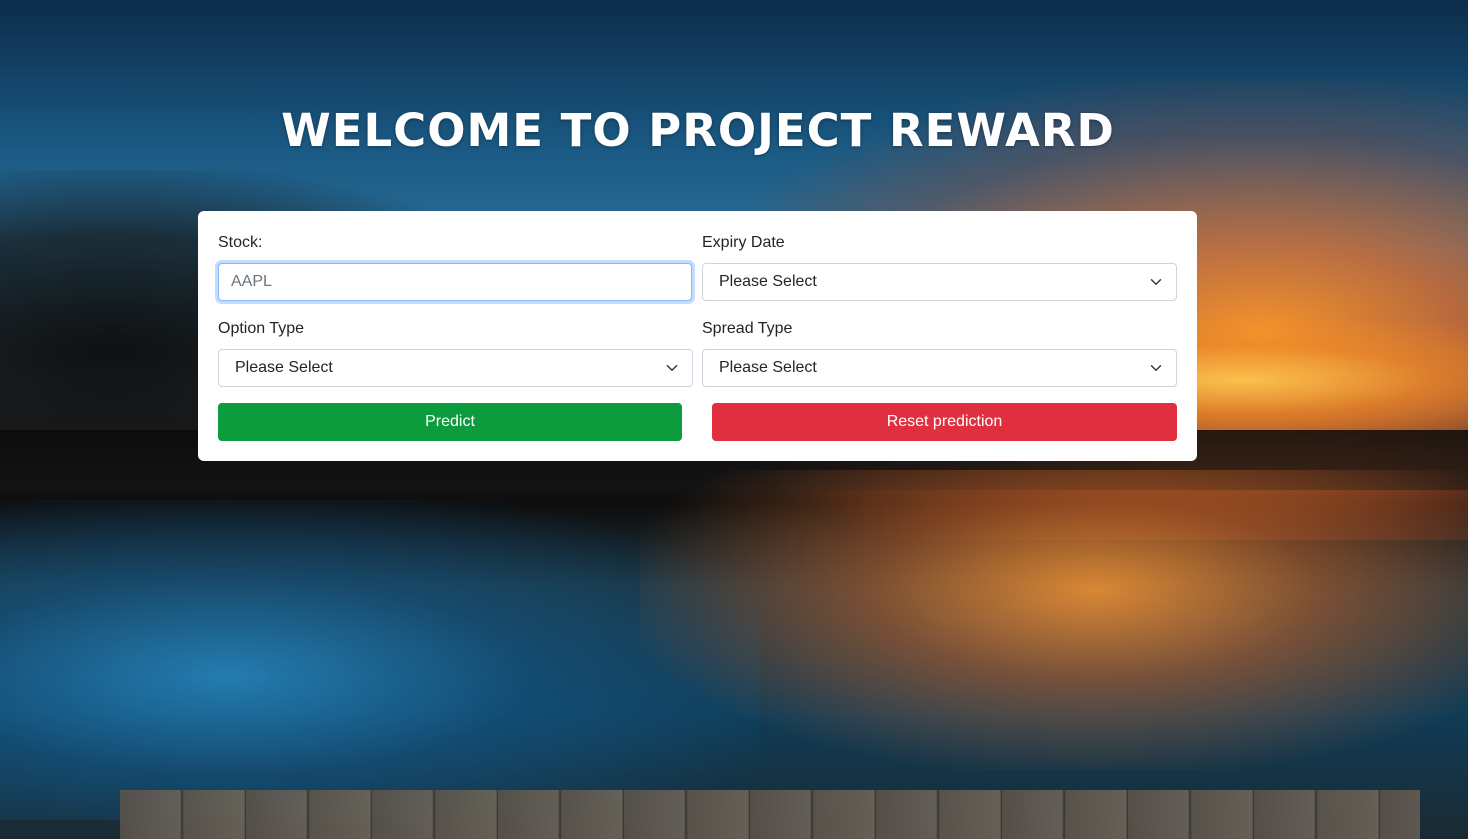 This screenshot has height=839, width=1468. What do you see at coordinates (455, 368) in the screenshot?
I see `option-type-select: Please Select` at bounding box center [455, 368].